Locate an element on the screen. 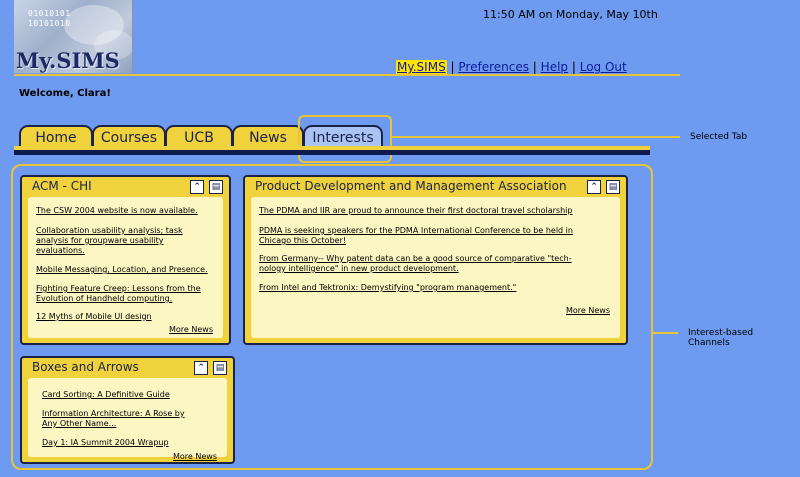 Image resolution: width=800 pixels, height=477 pixels. news-item: The CSW 2004 website is now available. is located at coordinates (117, 211).